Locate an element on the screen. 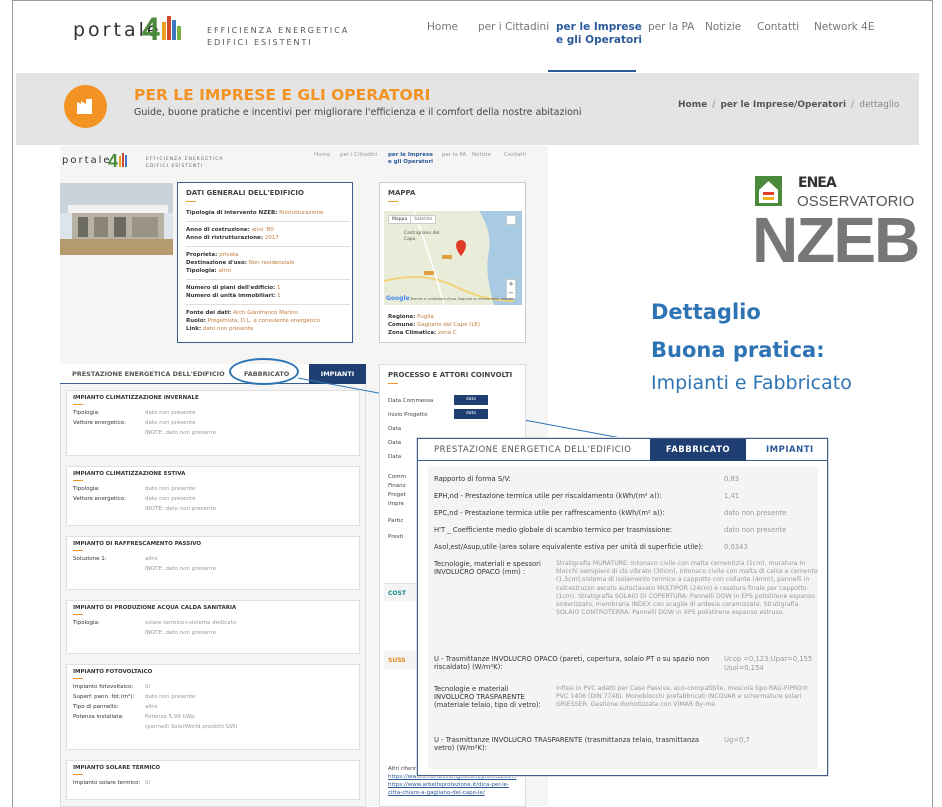 The width and height of the screenshot is (942, 807). mini-nav-notizie: Notizie is located at coordinates (481, 155).